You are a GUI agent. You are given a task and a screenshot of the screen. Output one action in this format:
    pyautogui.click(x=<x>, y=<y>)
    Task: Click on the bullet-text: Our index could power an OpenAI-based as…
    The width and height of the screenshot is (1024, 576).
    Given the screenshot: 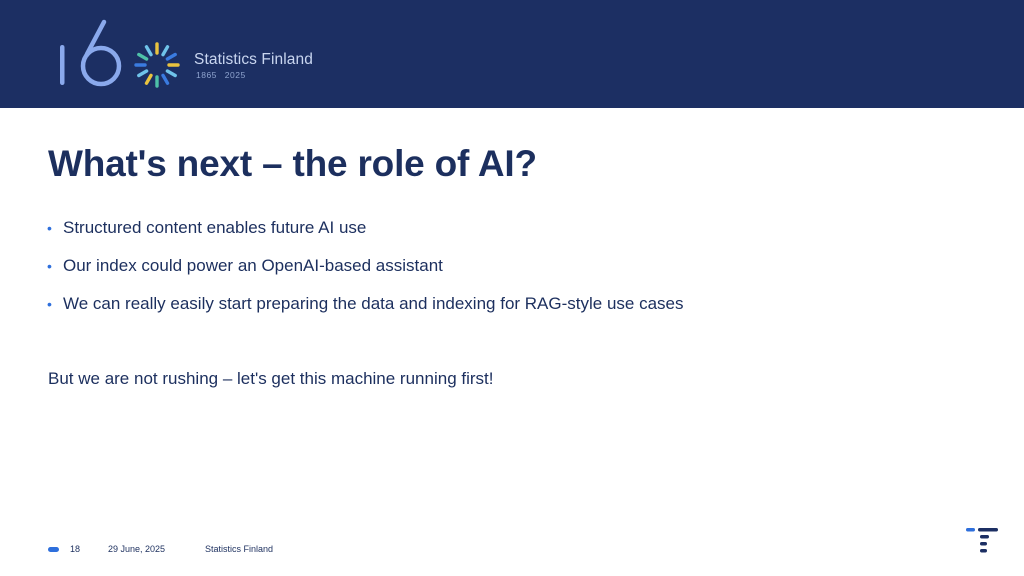 What is the action you would take?
    pyautogui.click(x=253, y=265)
    